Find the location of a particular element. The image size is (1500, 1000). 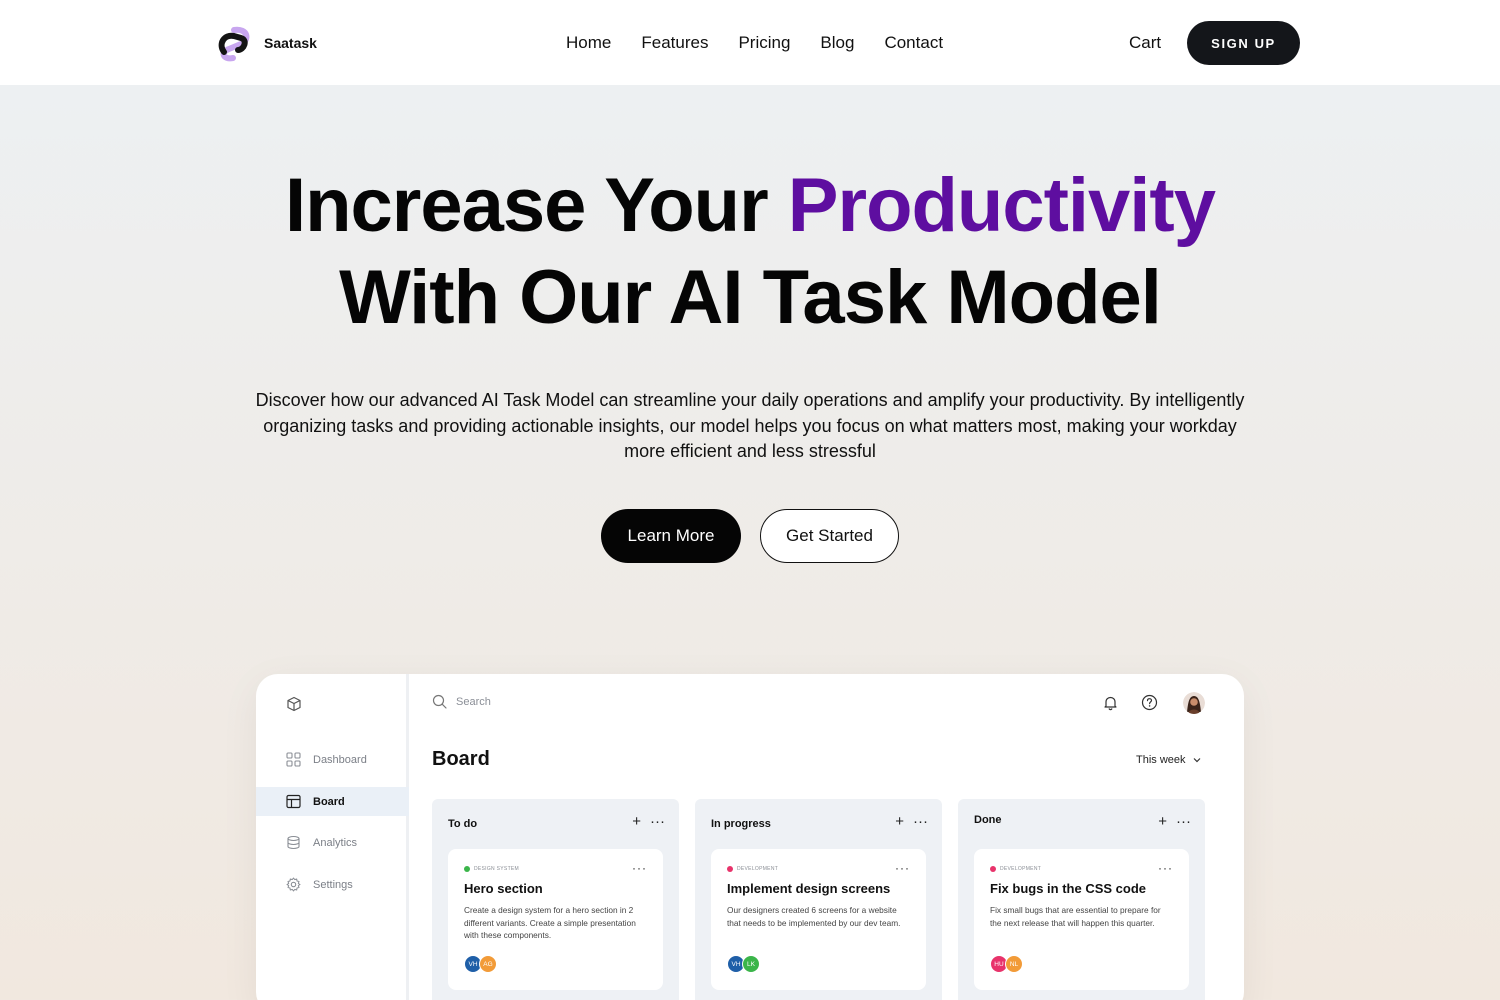

sidebar-item-board: Board is located at coordinates (332, 801).